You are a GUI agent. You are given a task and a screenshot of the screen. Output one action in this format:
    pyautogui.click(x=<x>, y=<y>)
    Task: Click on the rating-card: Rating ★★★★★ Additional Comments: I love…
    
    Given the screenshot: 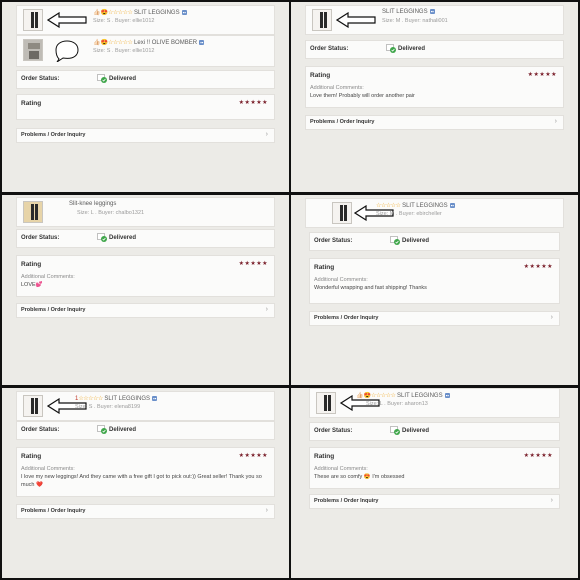 What is the action you would take?
    pyautogui.click(x=145, y=472)
    